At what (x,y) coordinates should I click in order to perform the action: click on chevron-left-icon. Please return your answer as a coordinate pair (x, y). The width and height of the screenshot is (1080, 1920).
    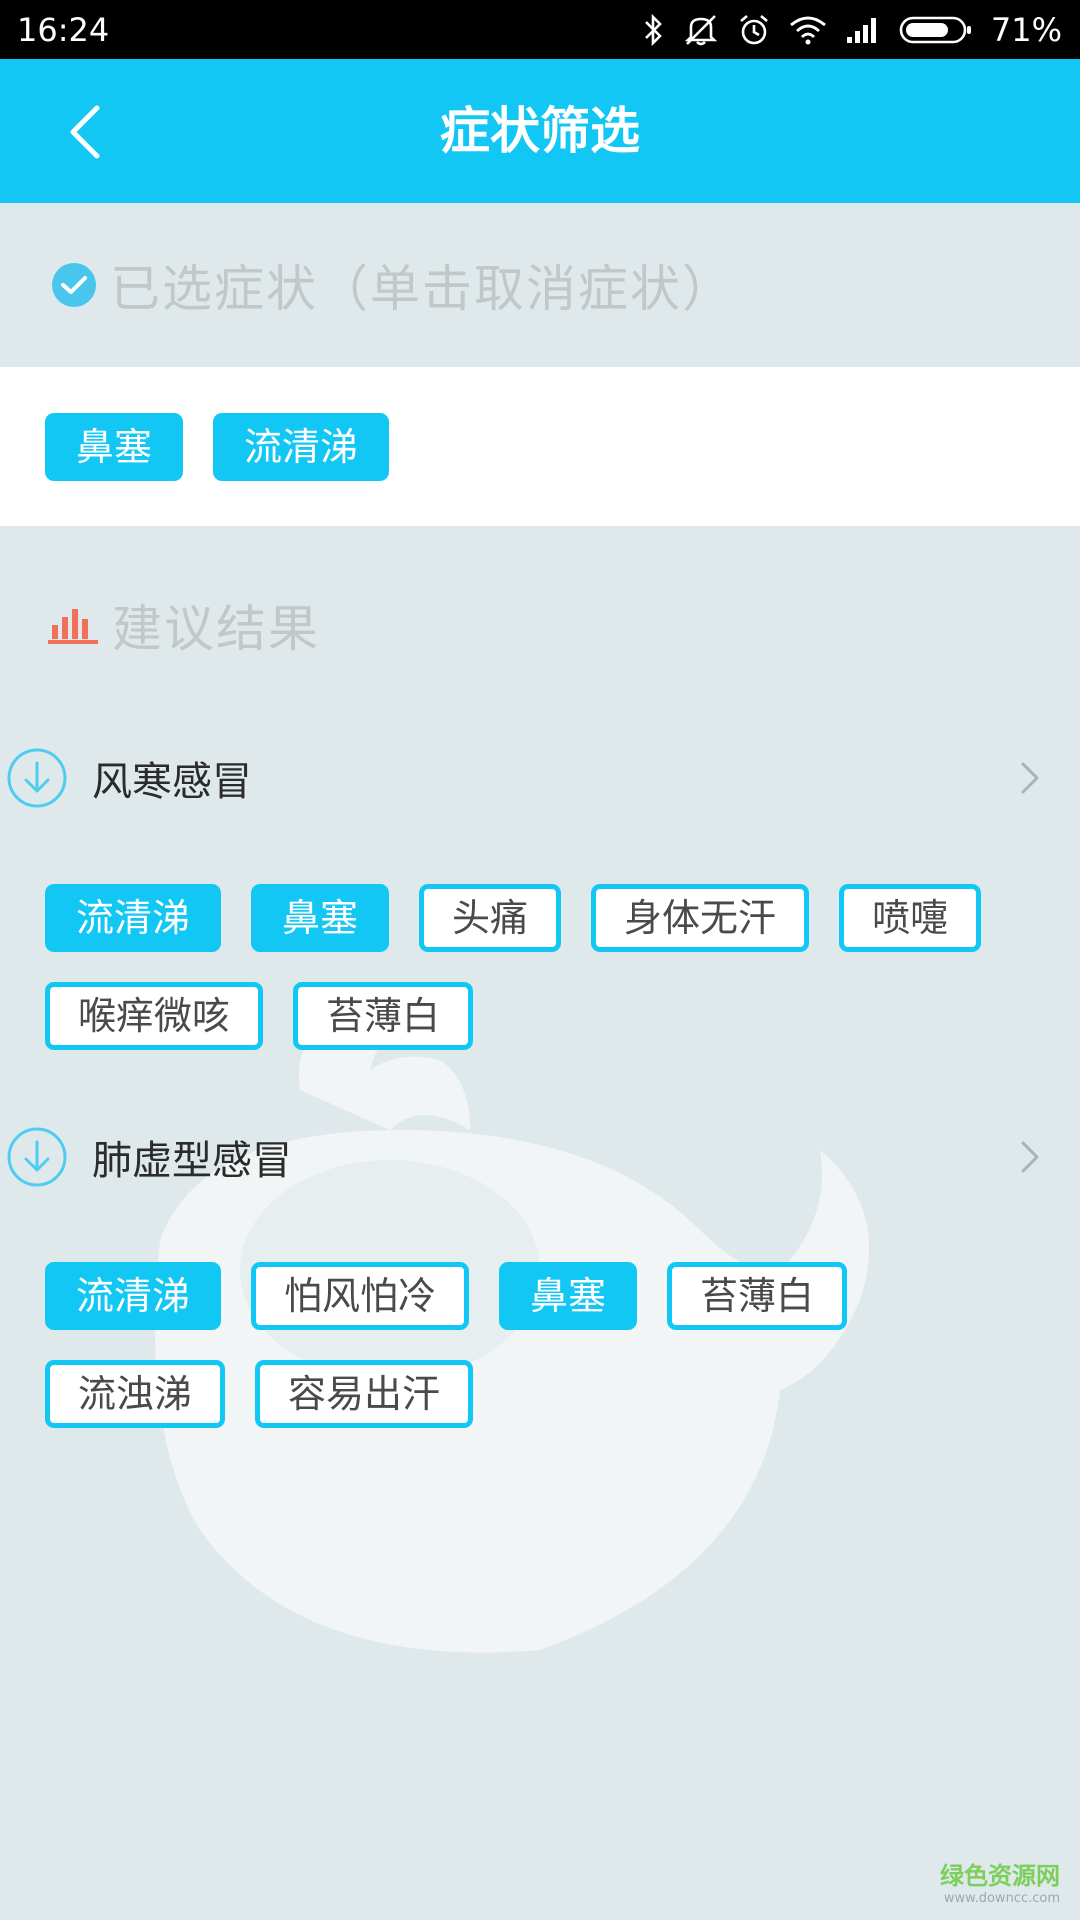
    Looking at the image, I should click on (85, 132).